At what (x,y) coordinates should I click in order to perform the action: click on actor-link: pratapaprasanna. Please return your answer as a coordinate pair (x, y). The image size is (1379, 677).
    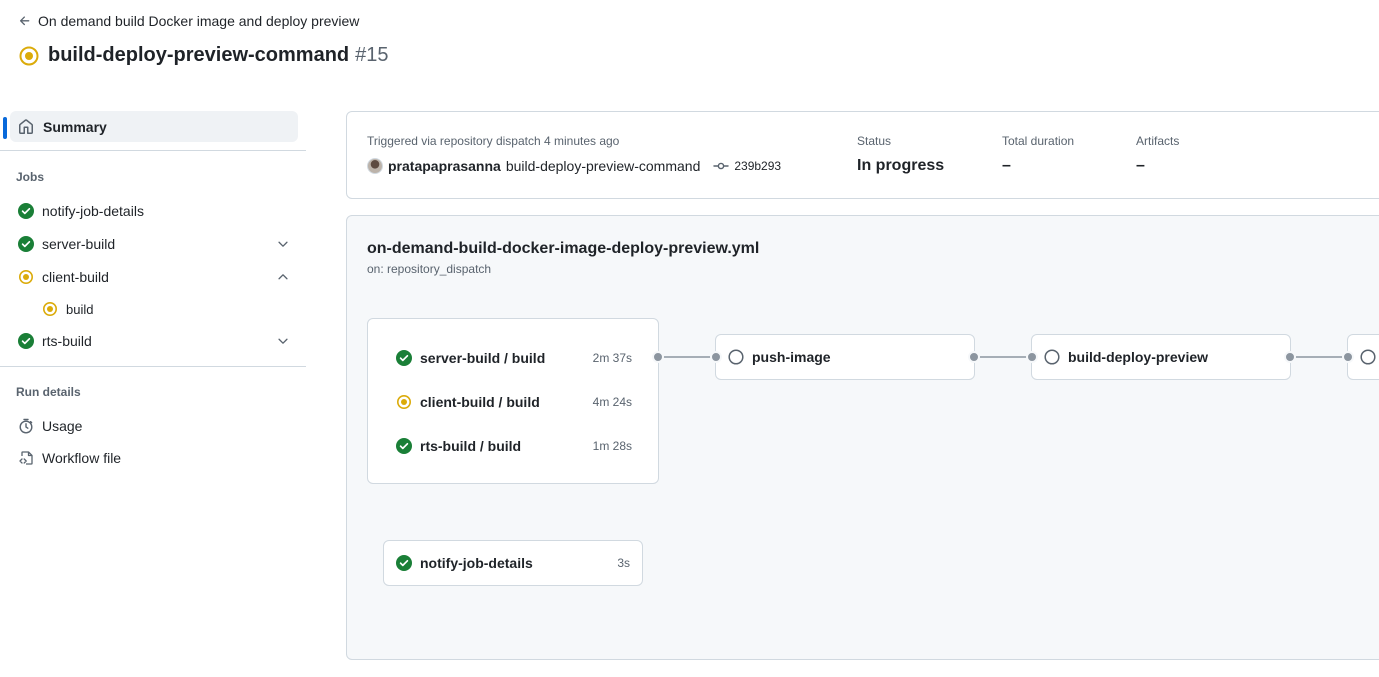
    Looking at the image, I should click on (444, 166).